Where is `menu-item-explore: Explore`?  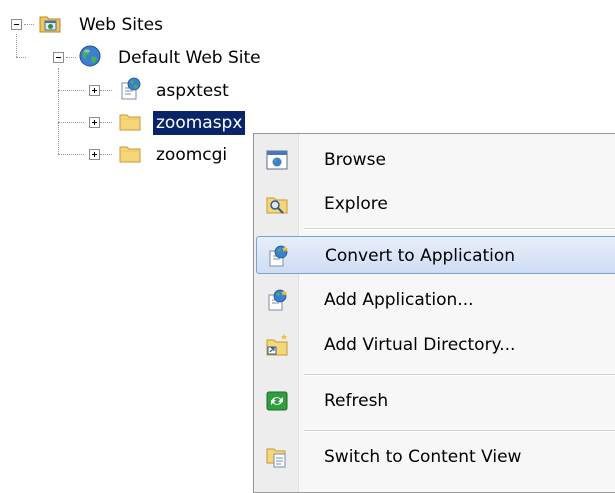
menu-item-explore: Explore is located at coordinates (435, 204).